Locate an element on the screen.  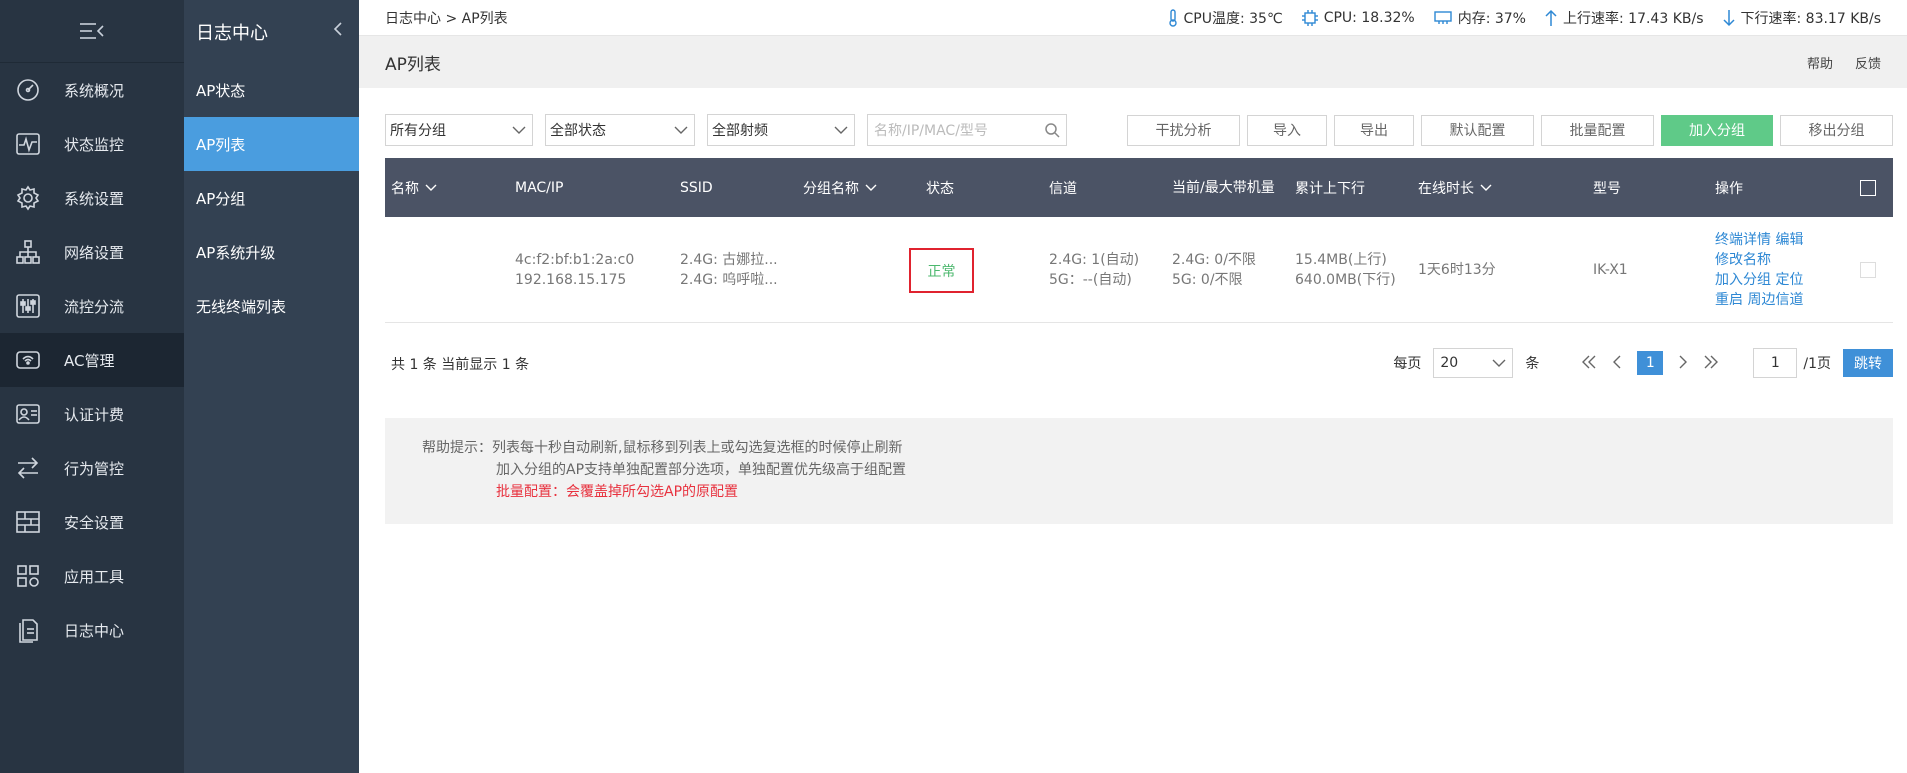
chevron-left-icon is located at coordinates (1617, 361).